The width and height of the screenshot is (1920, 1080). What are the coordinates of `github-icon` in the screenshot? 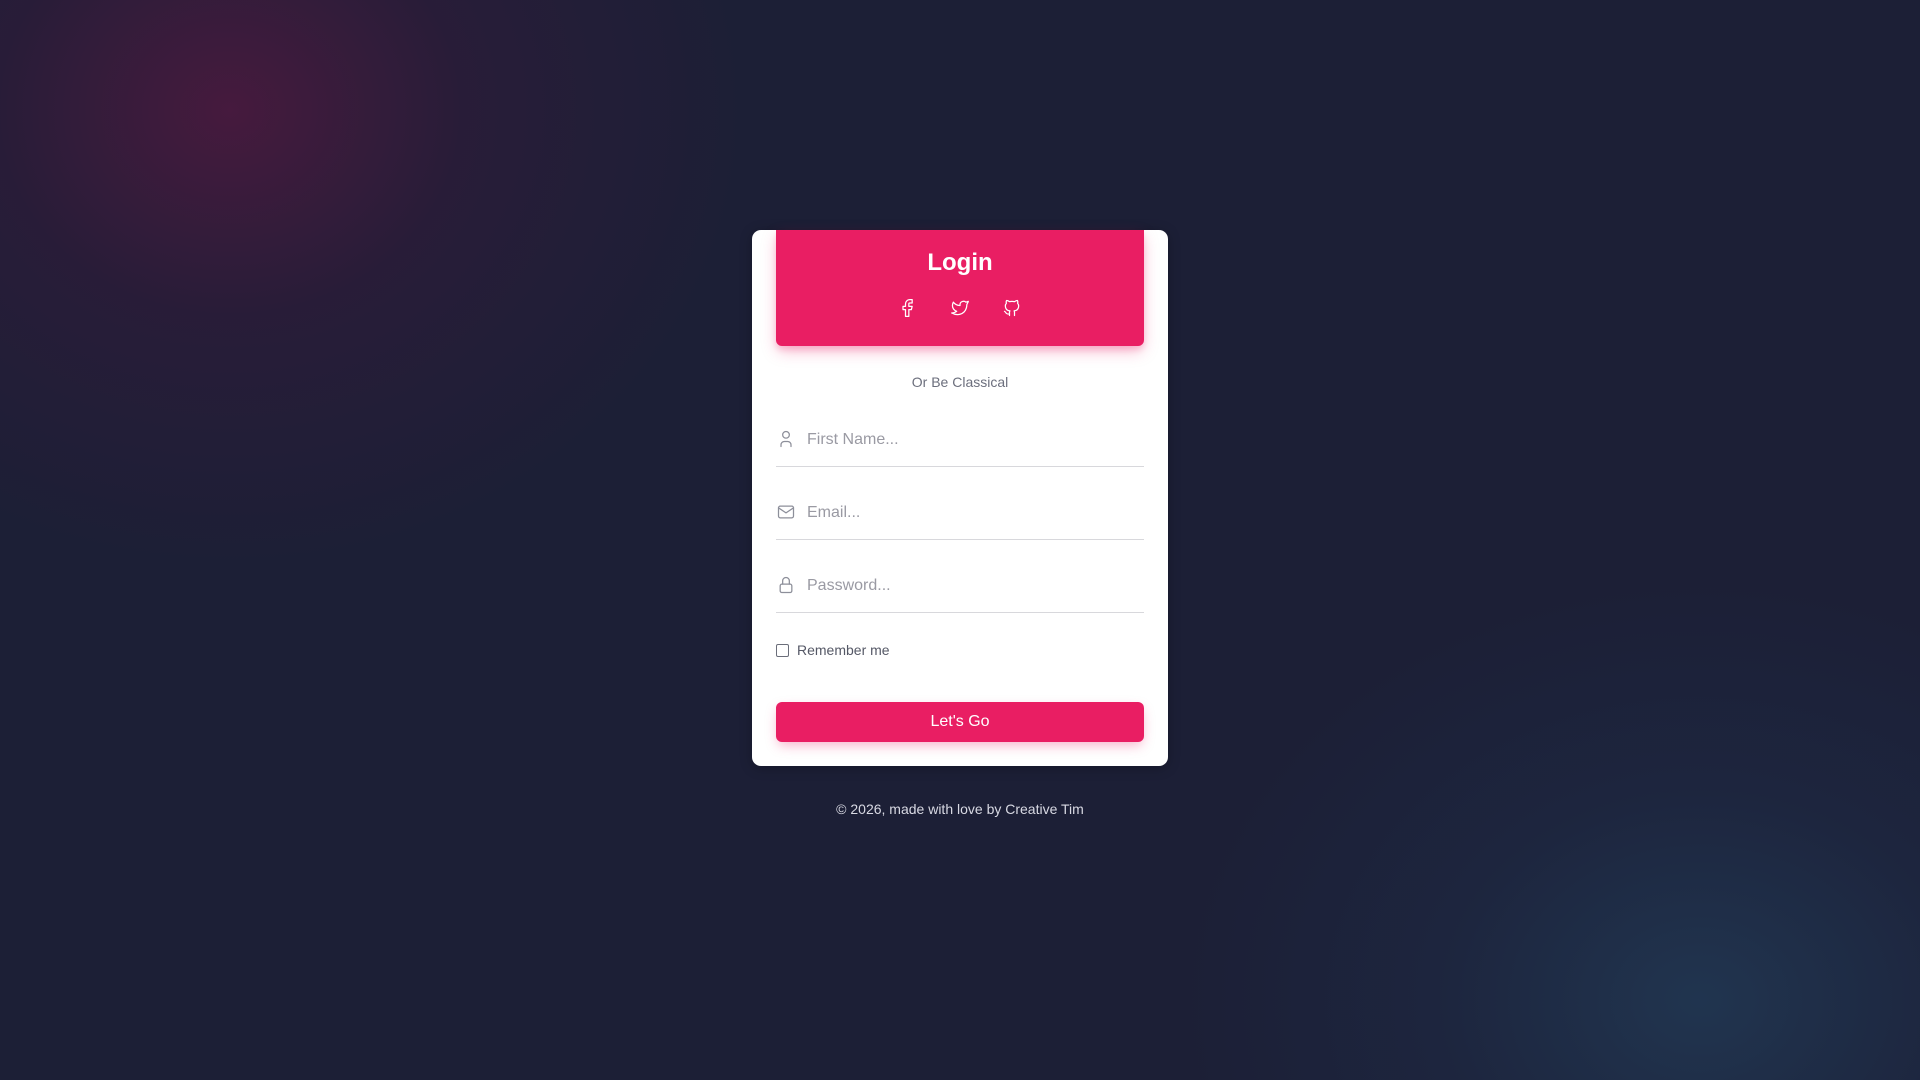 It's located at (1012, 310).